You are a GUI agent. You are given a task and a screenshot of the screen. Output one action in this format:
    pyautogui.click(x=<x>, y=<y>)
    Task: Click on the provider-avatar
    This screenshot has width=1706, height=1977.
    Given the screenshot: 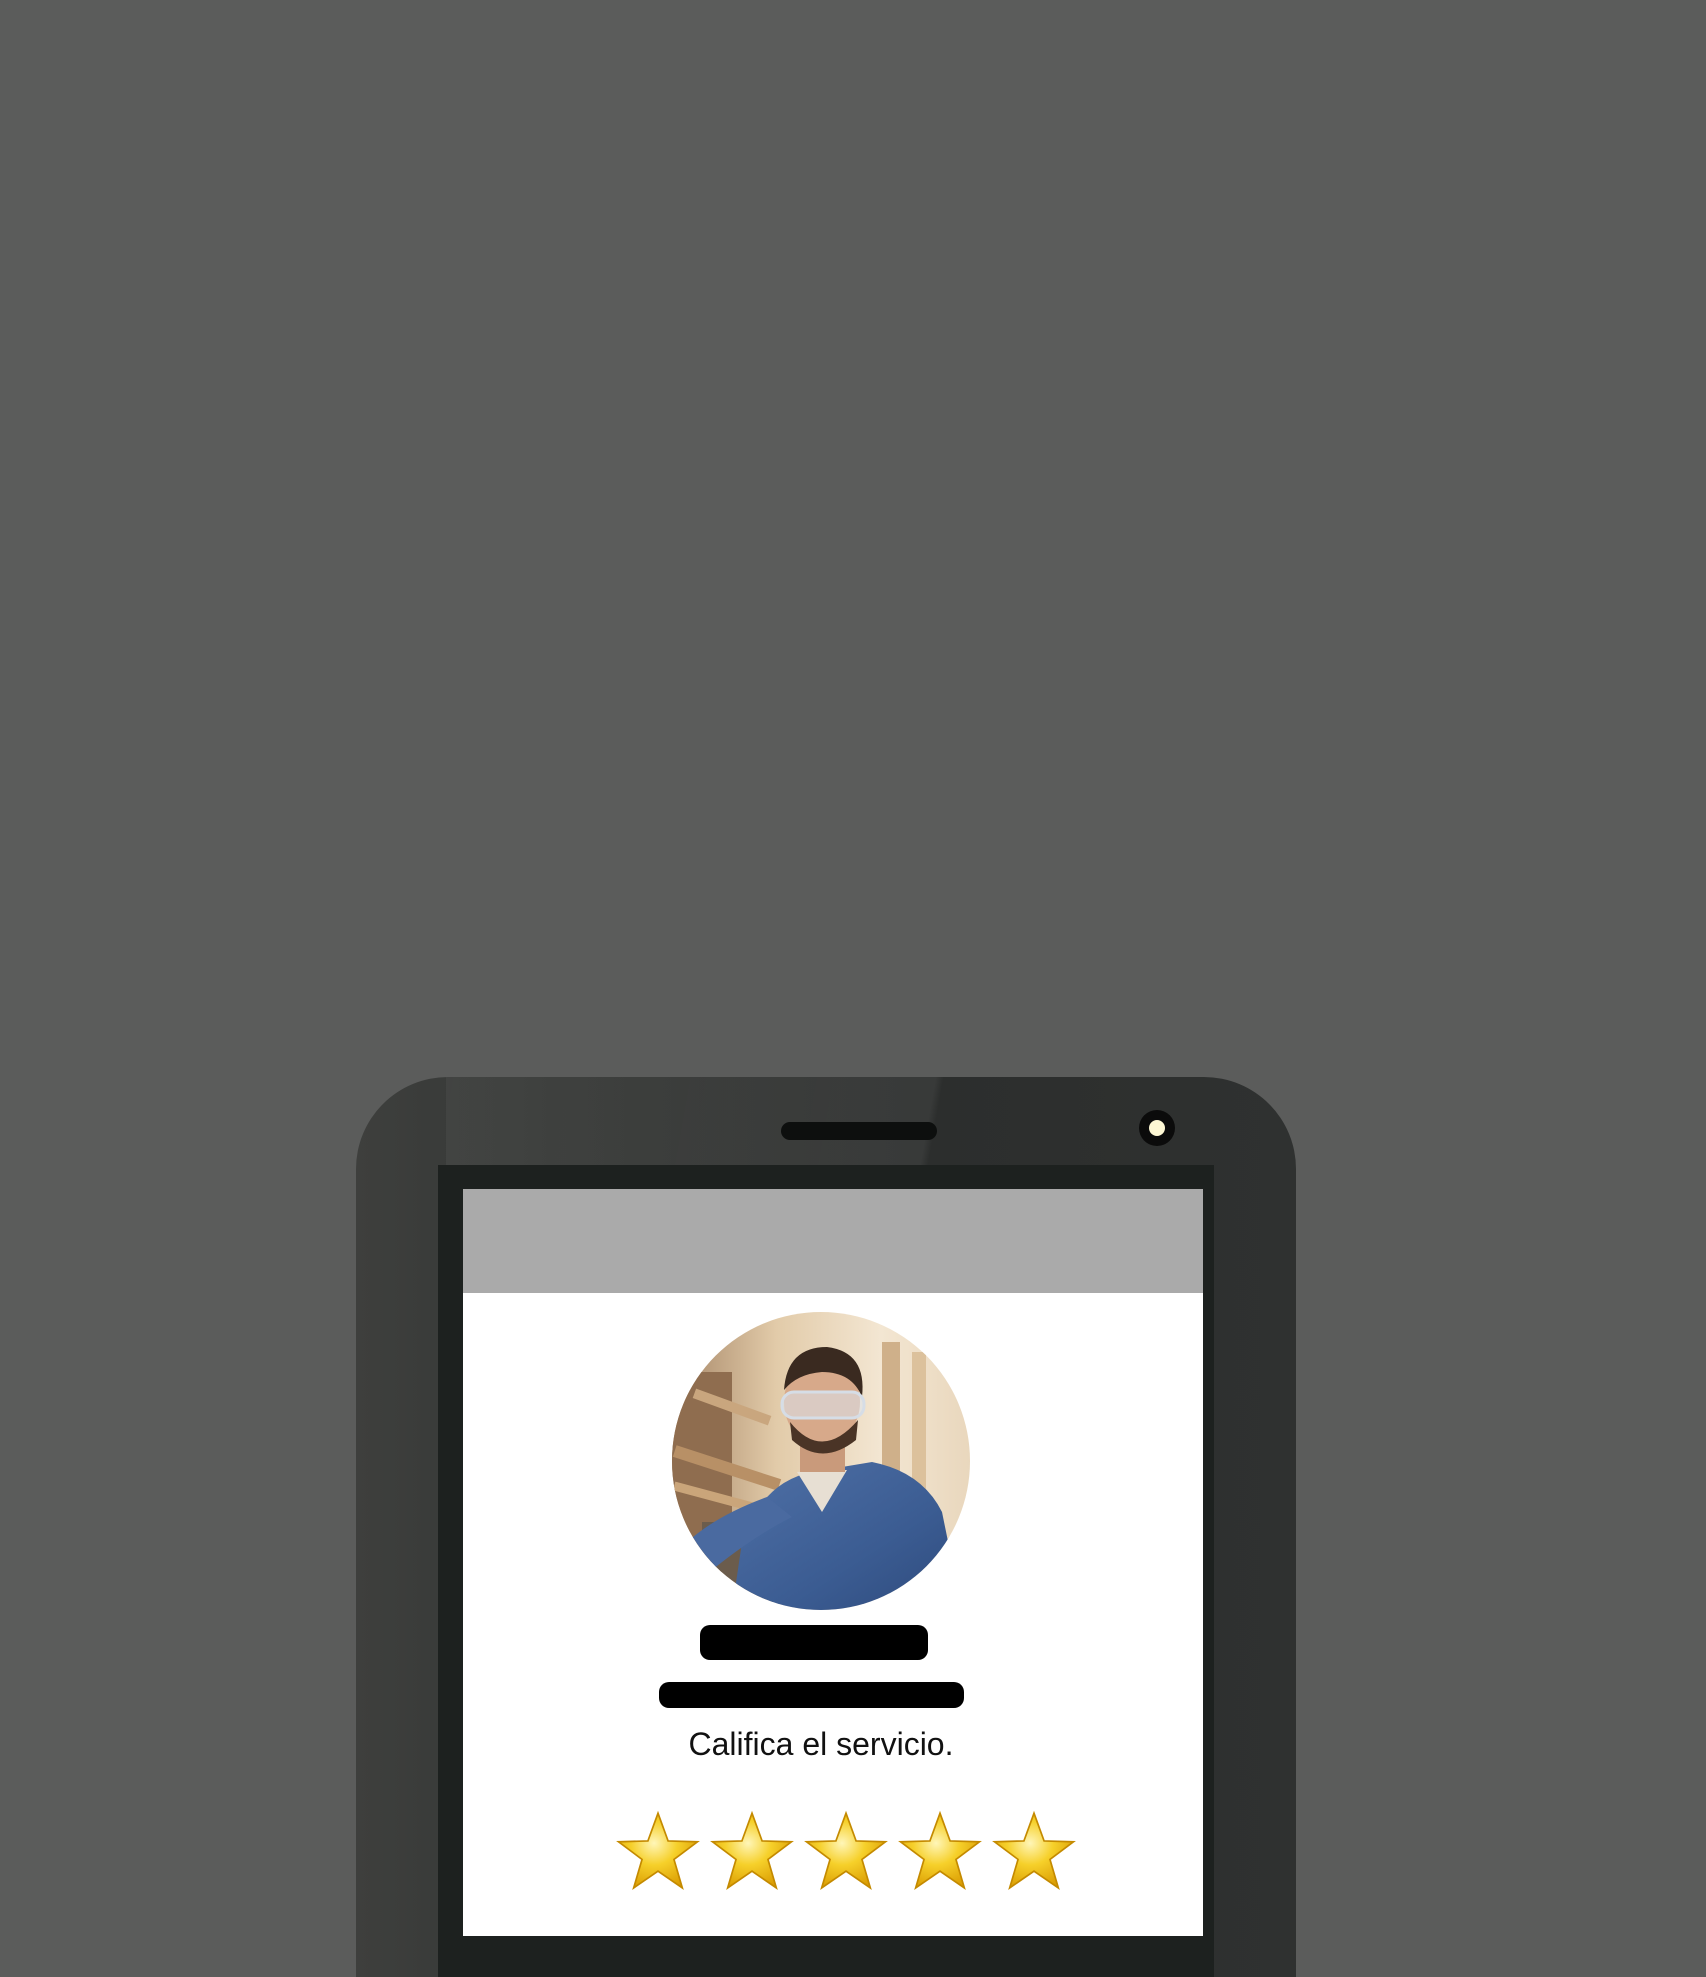 What is the action you would take?
    pyautogui.click(x=821, y=1461)
    